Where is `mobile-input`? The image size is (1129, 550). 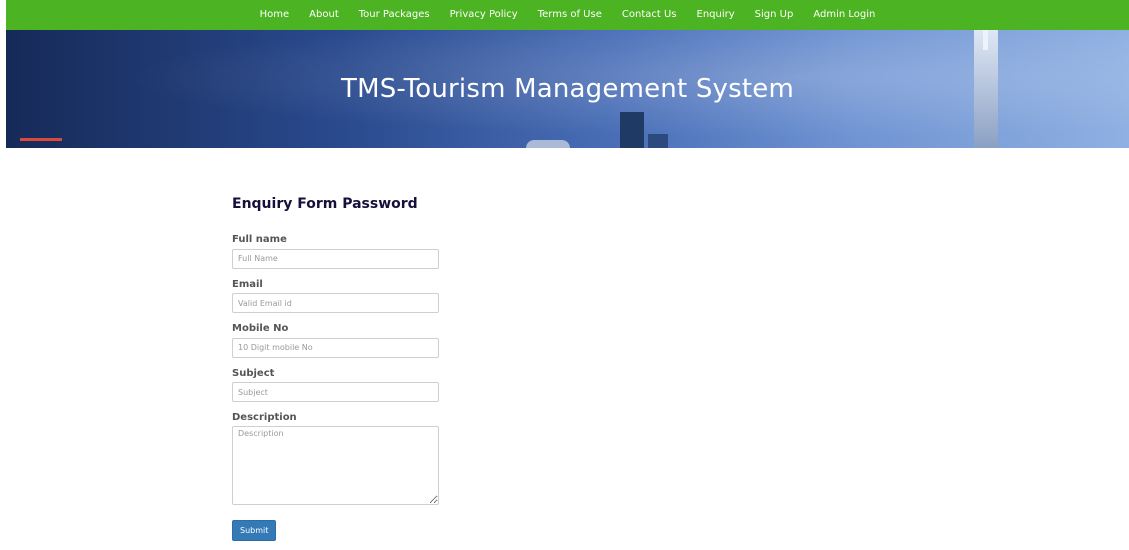 mobile-input is located at coordinates (335, 347).